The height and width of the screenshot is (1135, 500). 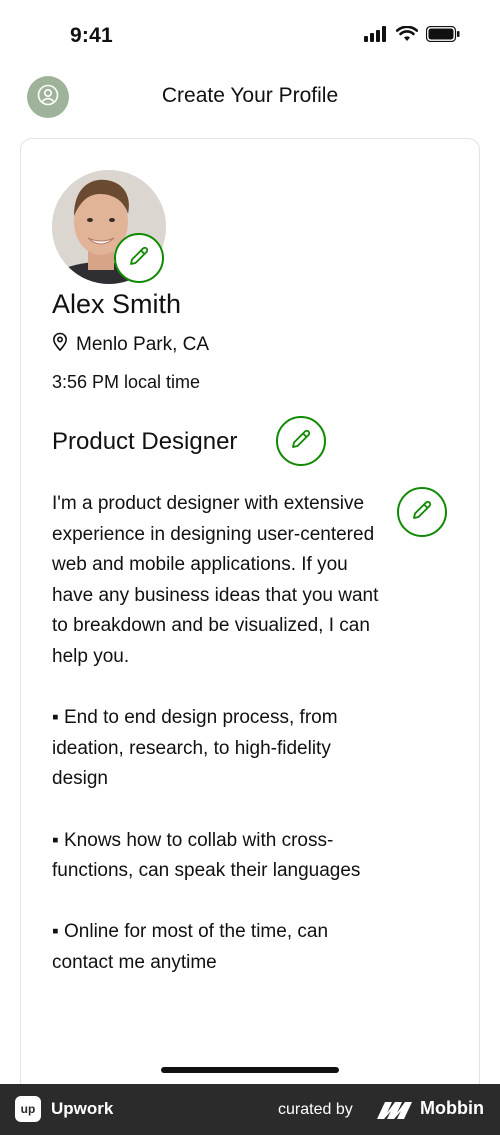 What do you see at coordinates (376, 36) in the screenshot?
I see `cellular-signal-icon` at bounding box center [376, 36].